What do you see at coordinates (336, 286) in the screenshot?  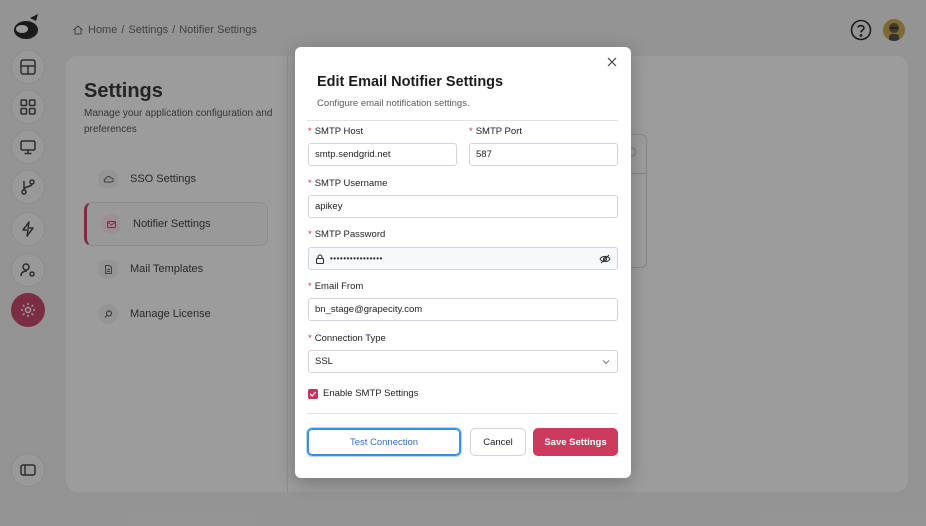 I see `email-from-label: * Email From` at bounding box center [336, 286].